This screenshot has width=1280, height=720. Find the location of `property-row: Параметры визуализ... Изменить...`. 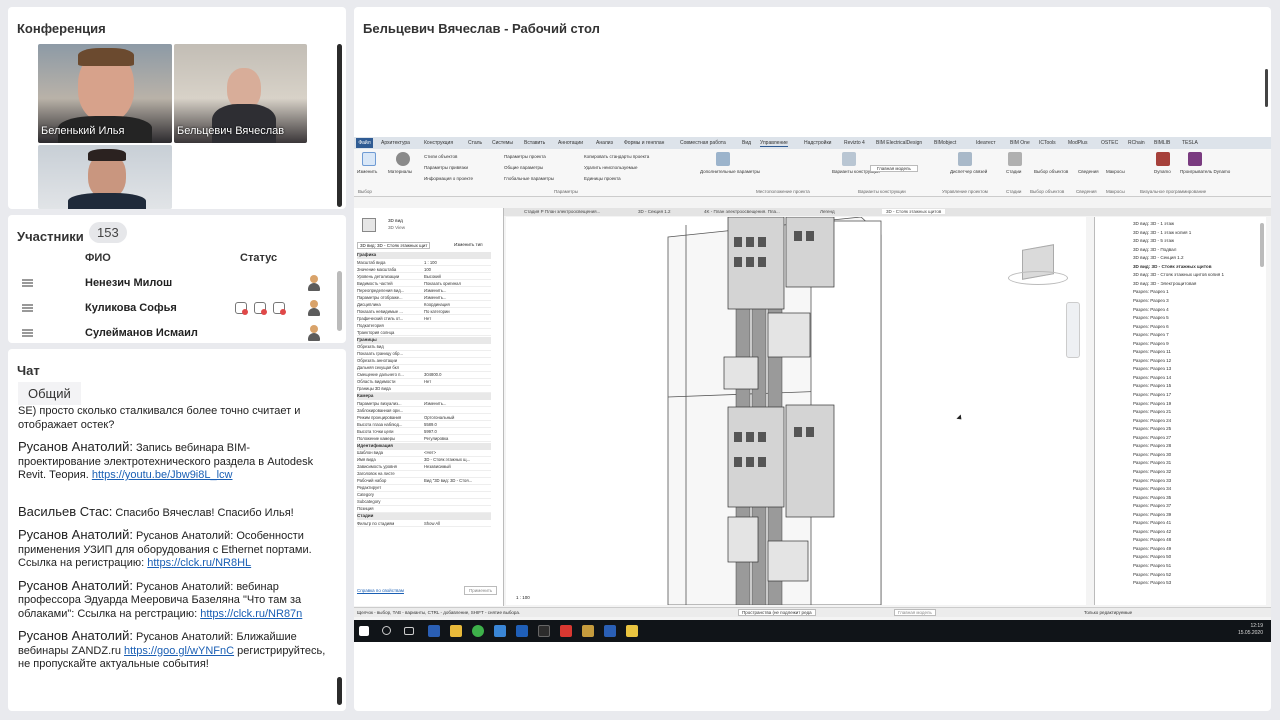

property-row: Параметры визуализ... Изменить... is located at coordinates (424, 404).